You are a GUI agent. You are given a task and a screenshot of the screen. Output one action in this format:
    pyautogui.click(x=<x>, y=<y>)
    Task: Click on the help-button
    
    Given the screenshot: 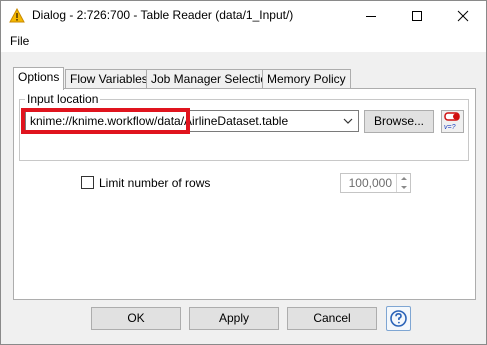 What is the action you would take?
    pyautogui.click(x=398, y=318)
    